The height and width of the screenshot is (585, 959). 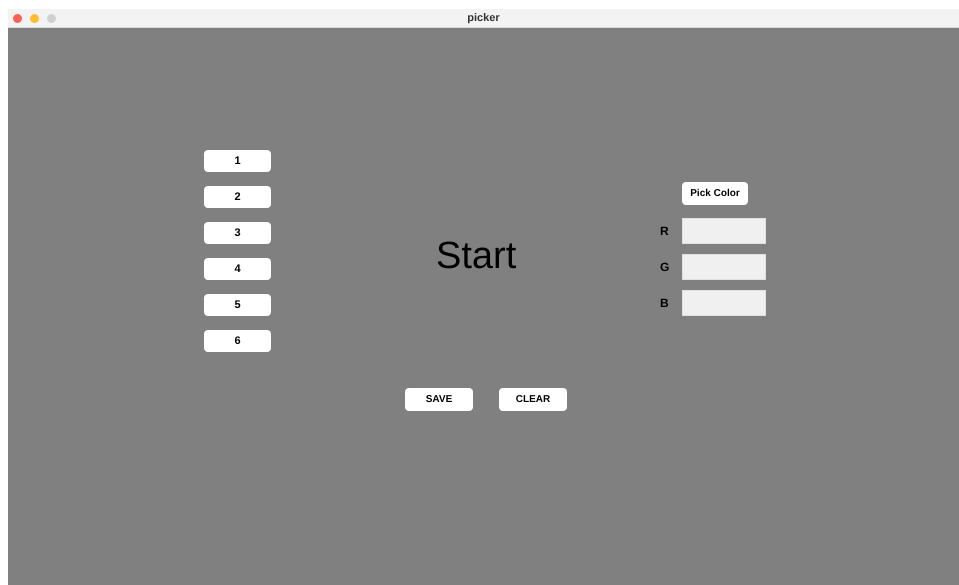 I want to click on window-title: picker, so click(x=483, y=18).